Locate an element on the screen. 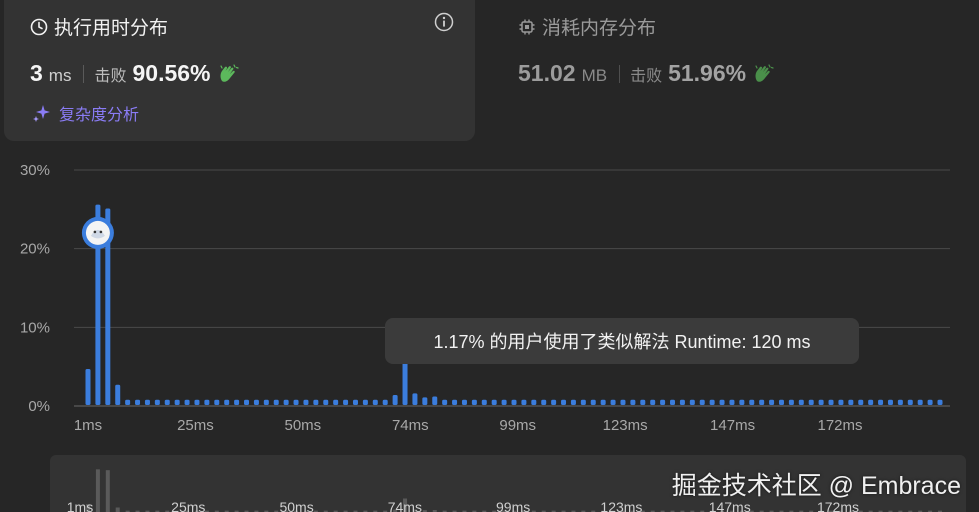 The height and width of the screenshot is (512, 979). x-tick-label: 25ms is located at coordinates (195, 425).